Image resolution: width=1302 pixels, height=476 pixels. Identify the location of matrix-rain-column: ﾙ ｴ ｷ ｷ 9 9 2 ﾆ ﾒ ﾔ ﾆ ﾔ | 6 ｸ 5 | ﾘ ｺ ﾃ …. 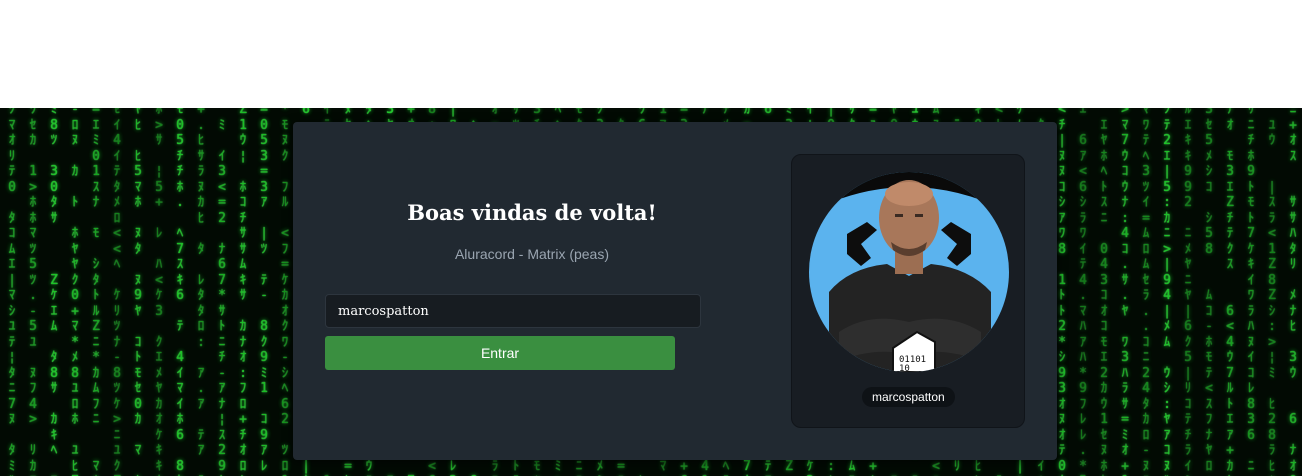
(1188, 292).